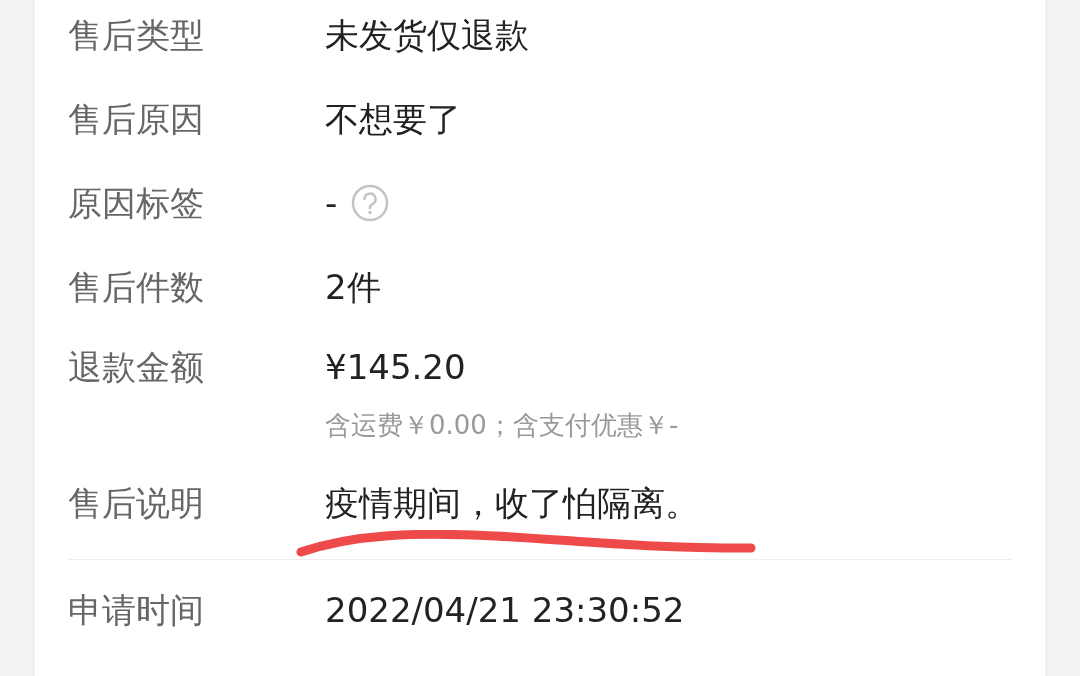 The width and height of the screenshot is (1080, 676). What do you see at coordinates (136, 119) in the screenshot?
I see `row-label: 售后原因` at bounding box center [136, 119].